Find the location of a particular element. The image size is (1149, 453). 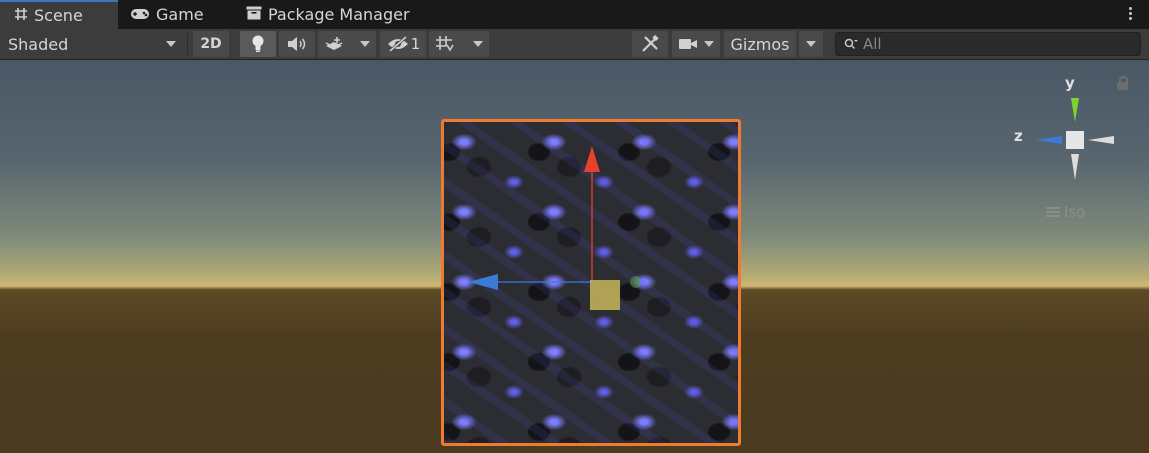

tab-game: Game is located at coordinates (167, 14).